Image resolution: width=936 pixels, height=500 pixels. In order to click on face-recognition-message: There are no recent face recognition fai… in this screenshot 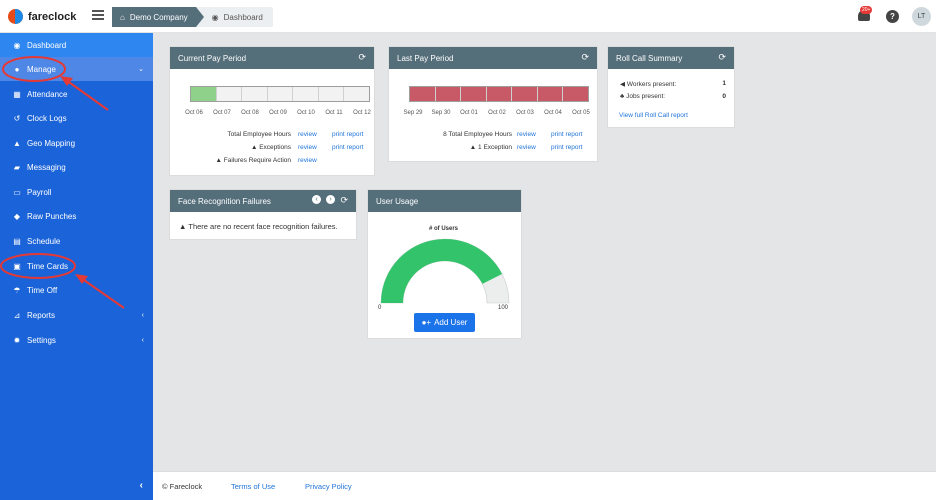, I will do `click(263, 226)`.